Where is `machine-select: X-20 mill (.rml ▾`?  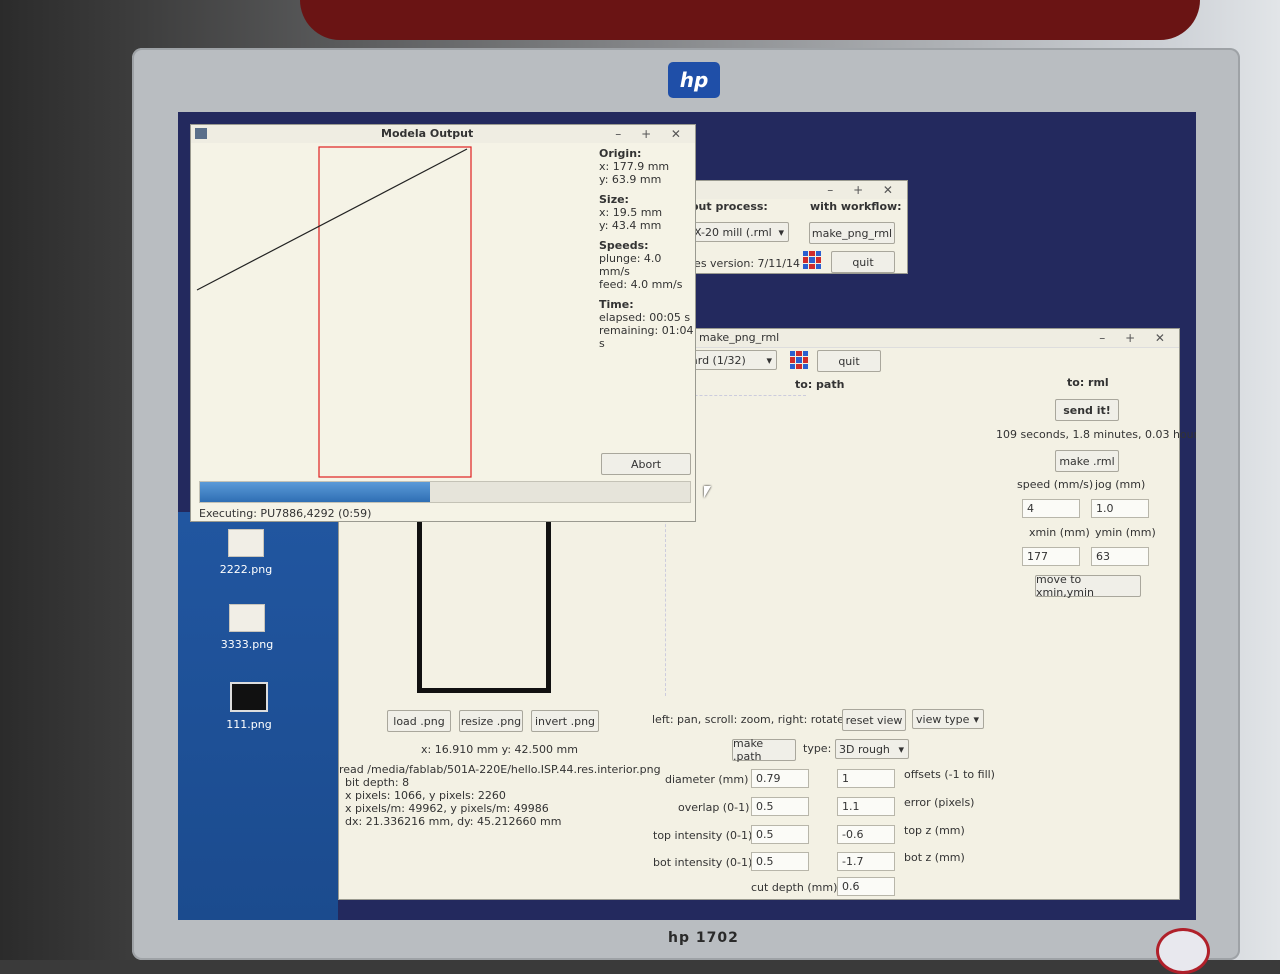
machine-select: X-20 mill (.rml ▾ is located at coordinates (740, 232).